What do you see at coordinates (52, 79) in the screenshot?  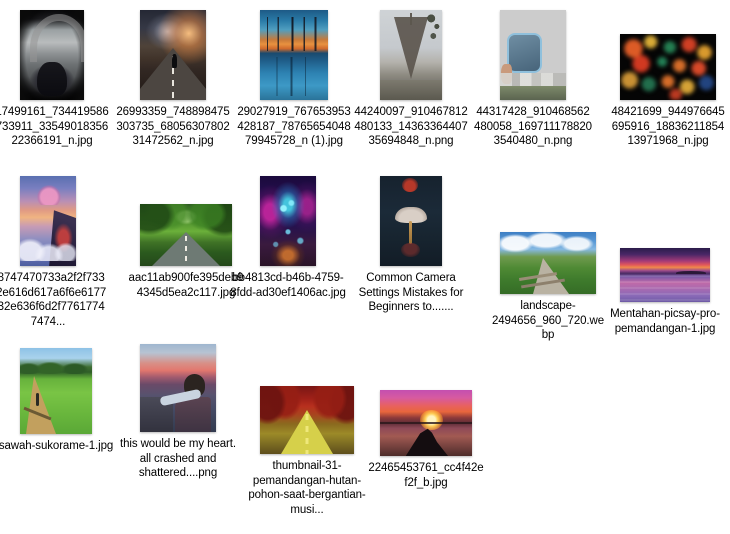 I see `thumbnail-detail-glove` at bounding box center [52, 79].